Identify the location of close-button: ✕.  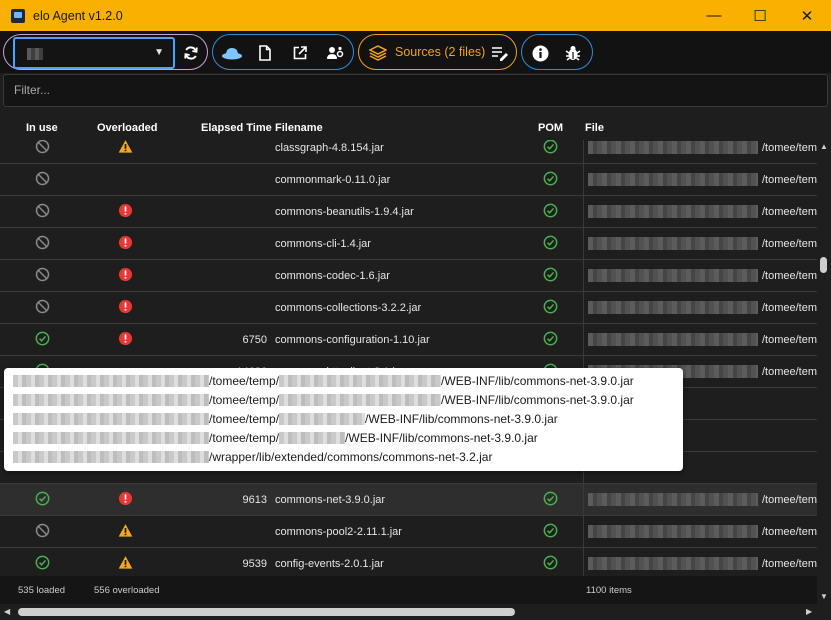
(807, 15).